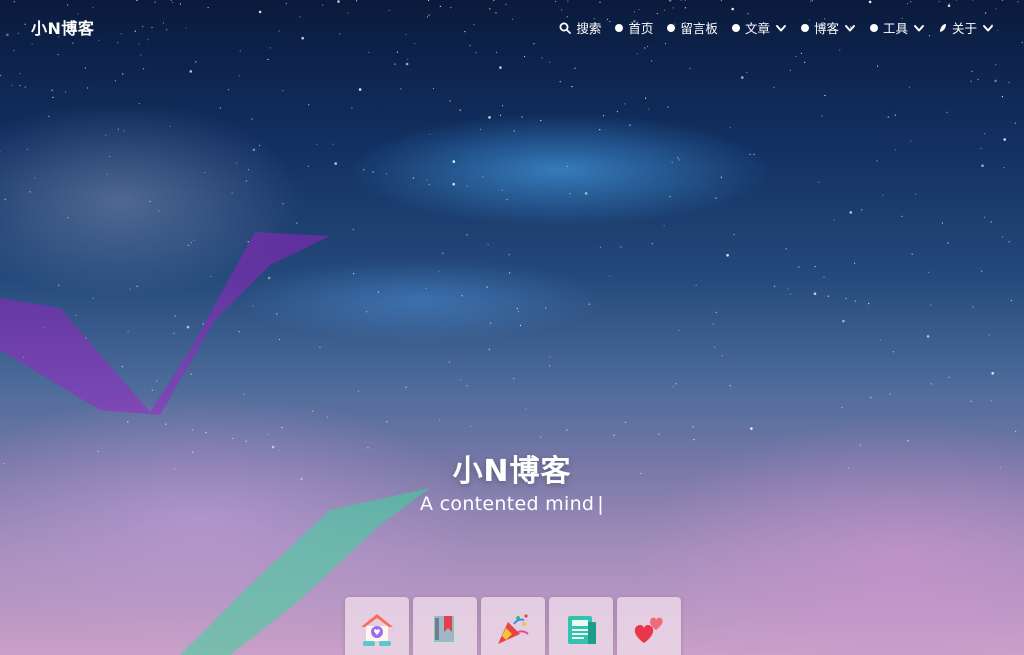 Image resolution: width=1024 pixels, height=655 pixels. I want to click on top-nav: 小N博客 搜索 首页 留言板 文章 博客 工具 关于, so click(512, 26).